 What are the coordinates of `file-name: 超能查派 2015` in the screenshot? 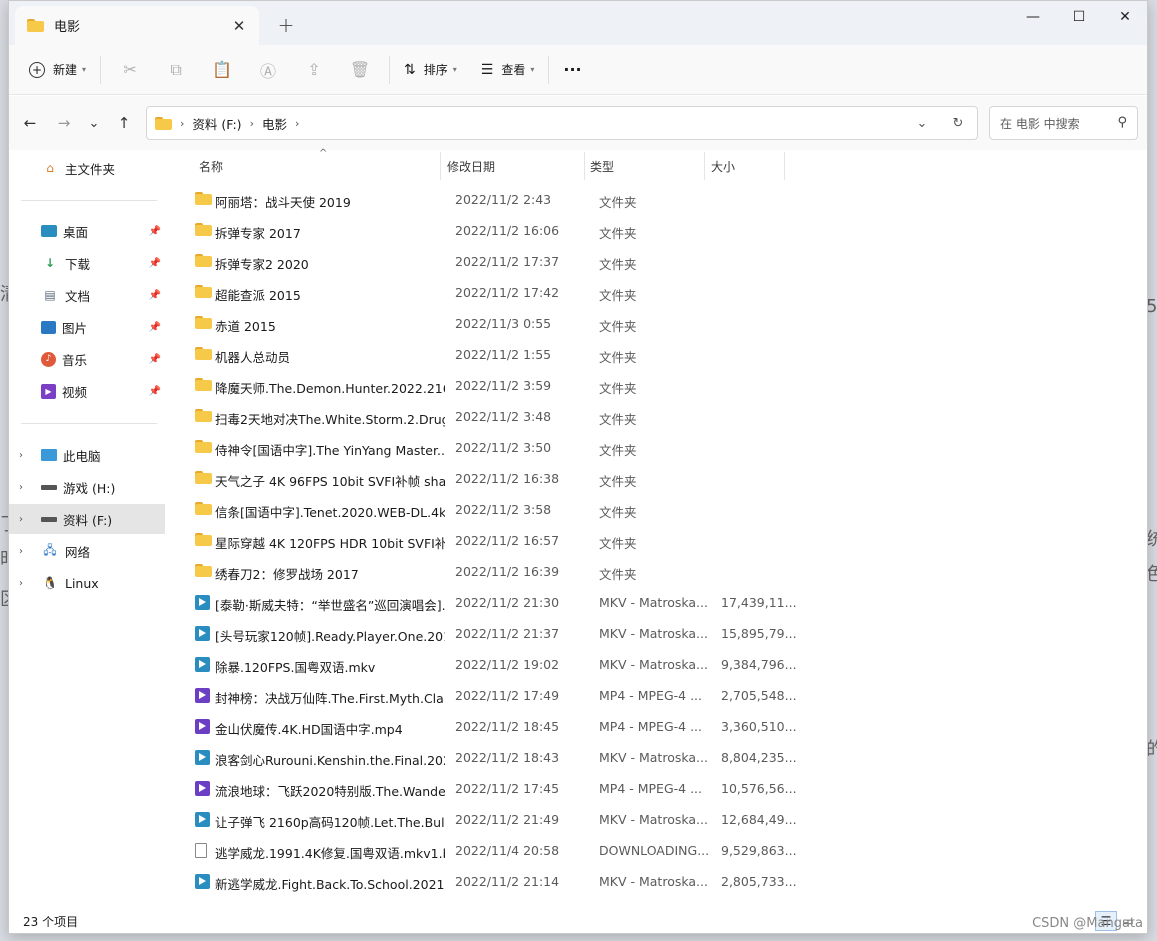 It's located at (258, 295).